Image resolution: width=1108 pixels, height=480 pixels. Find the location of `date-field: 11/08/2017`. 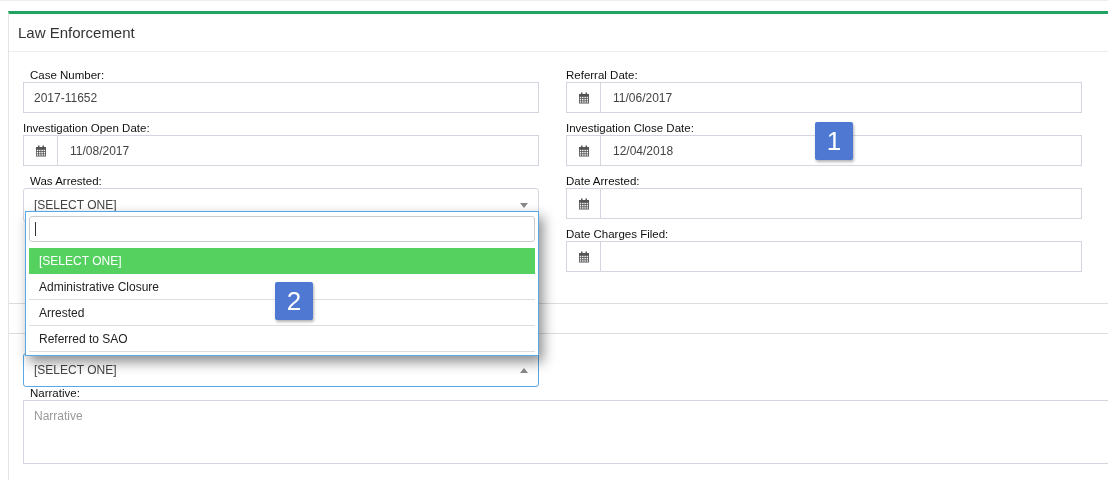

date-field: 11/08/2017 is located at coordinates (281, 150).